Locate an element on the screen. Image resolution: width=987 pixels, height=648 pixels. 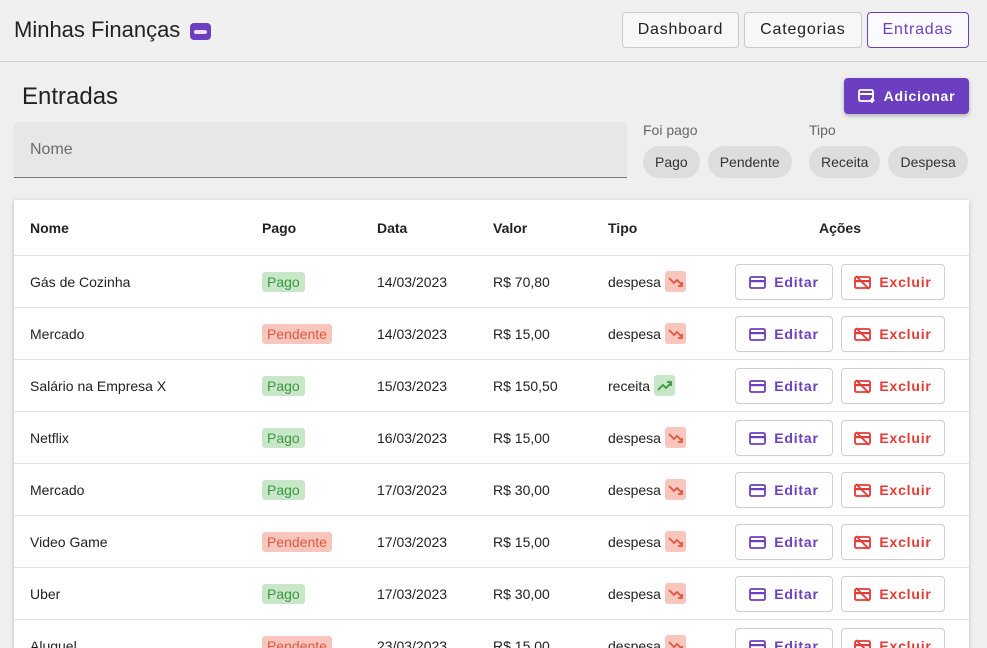
chip-receita: Receita is located at coordinates (845, 162).